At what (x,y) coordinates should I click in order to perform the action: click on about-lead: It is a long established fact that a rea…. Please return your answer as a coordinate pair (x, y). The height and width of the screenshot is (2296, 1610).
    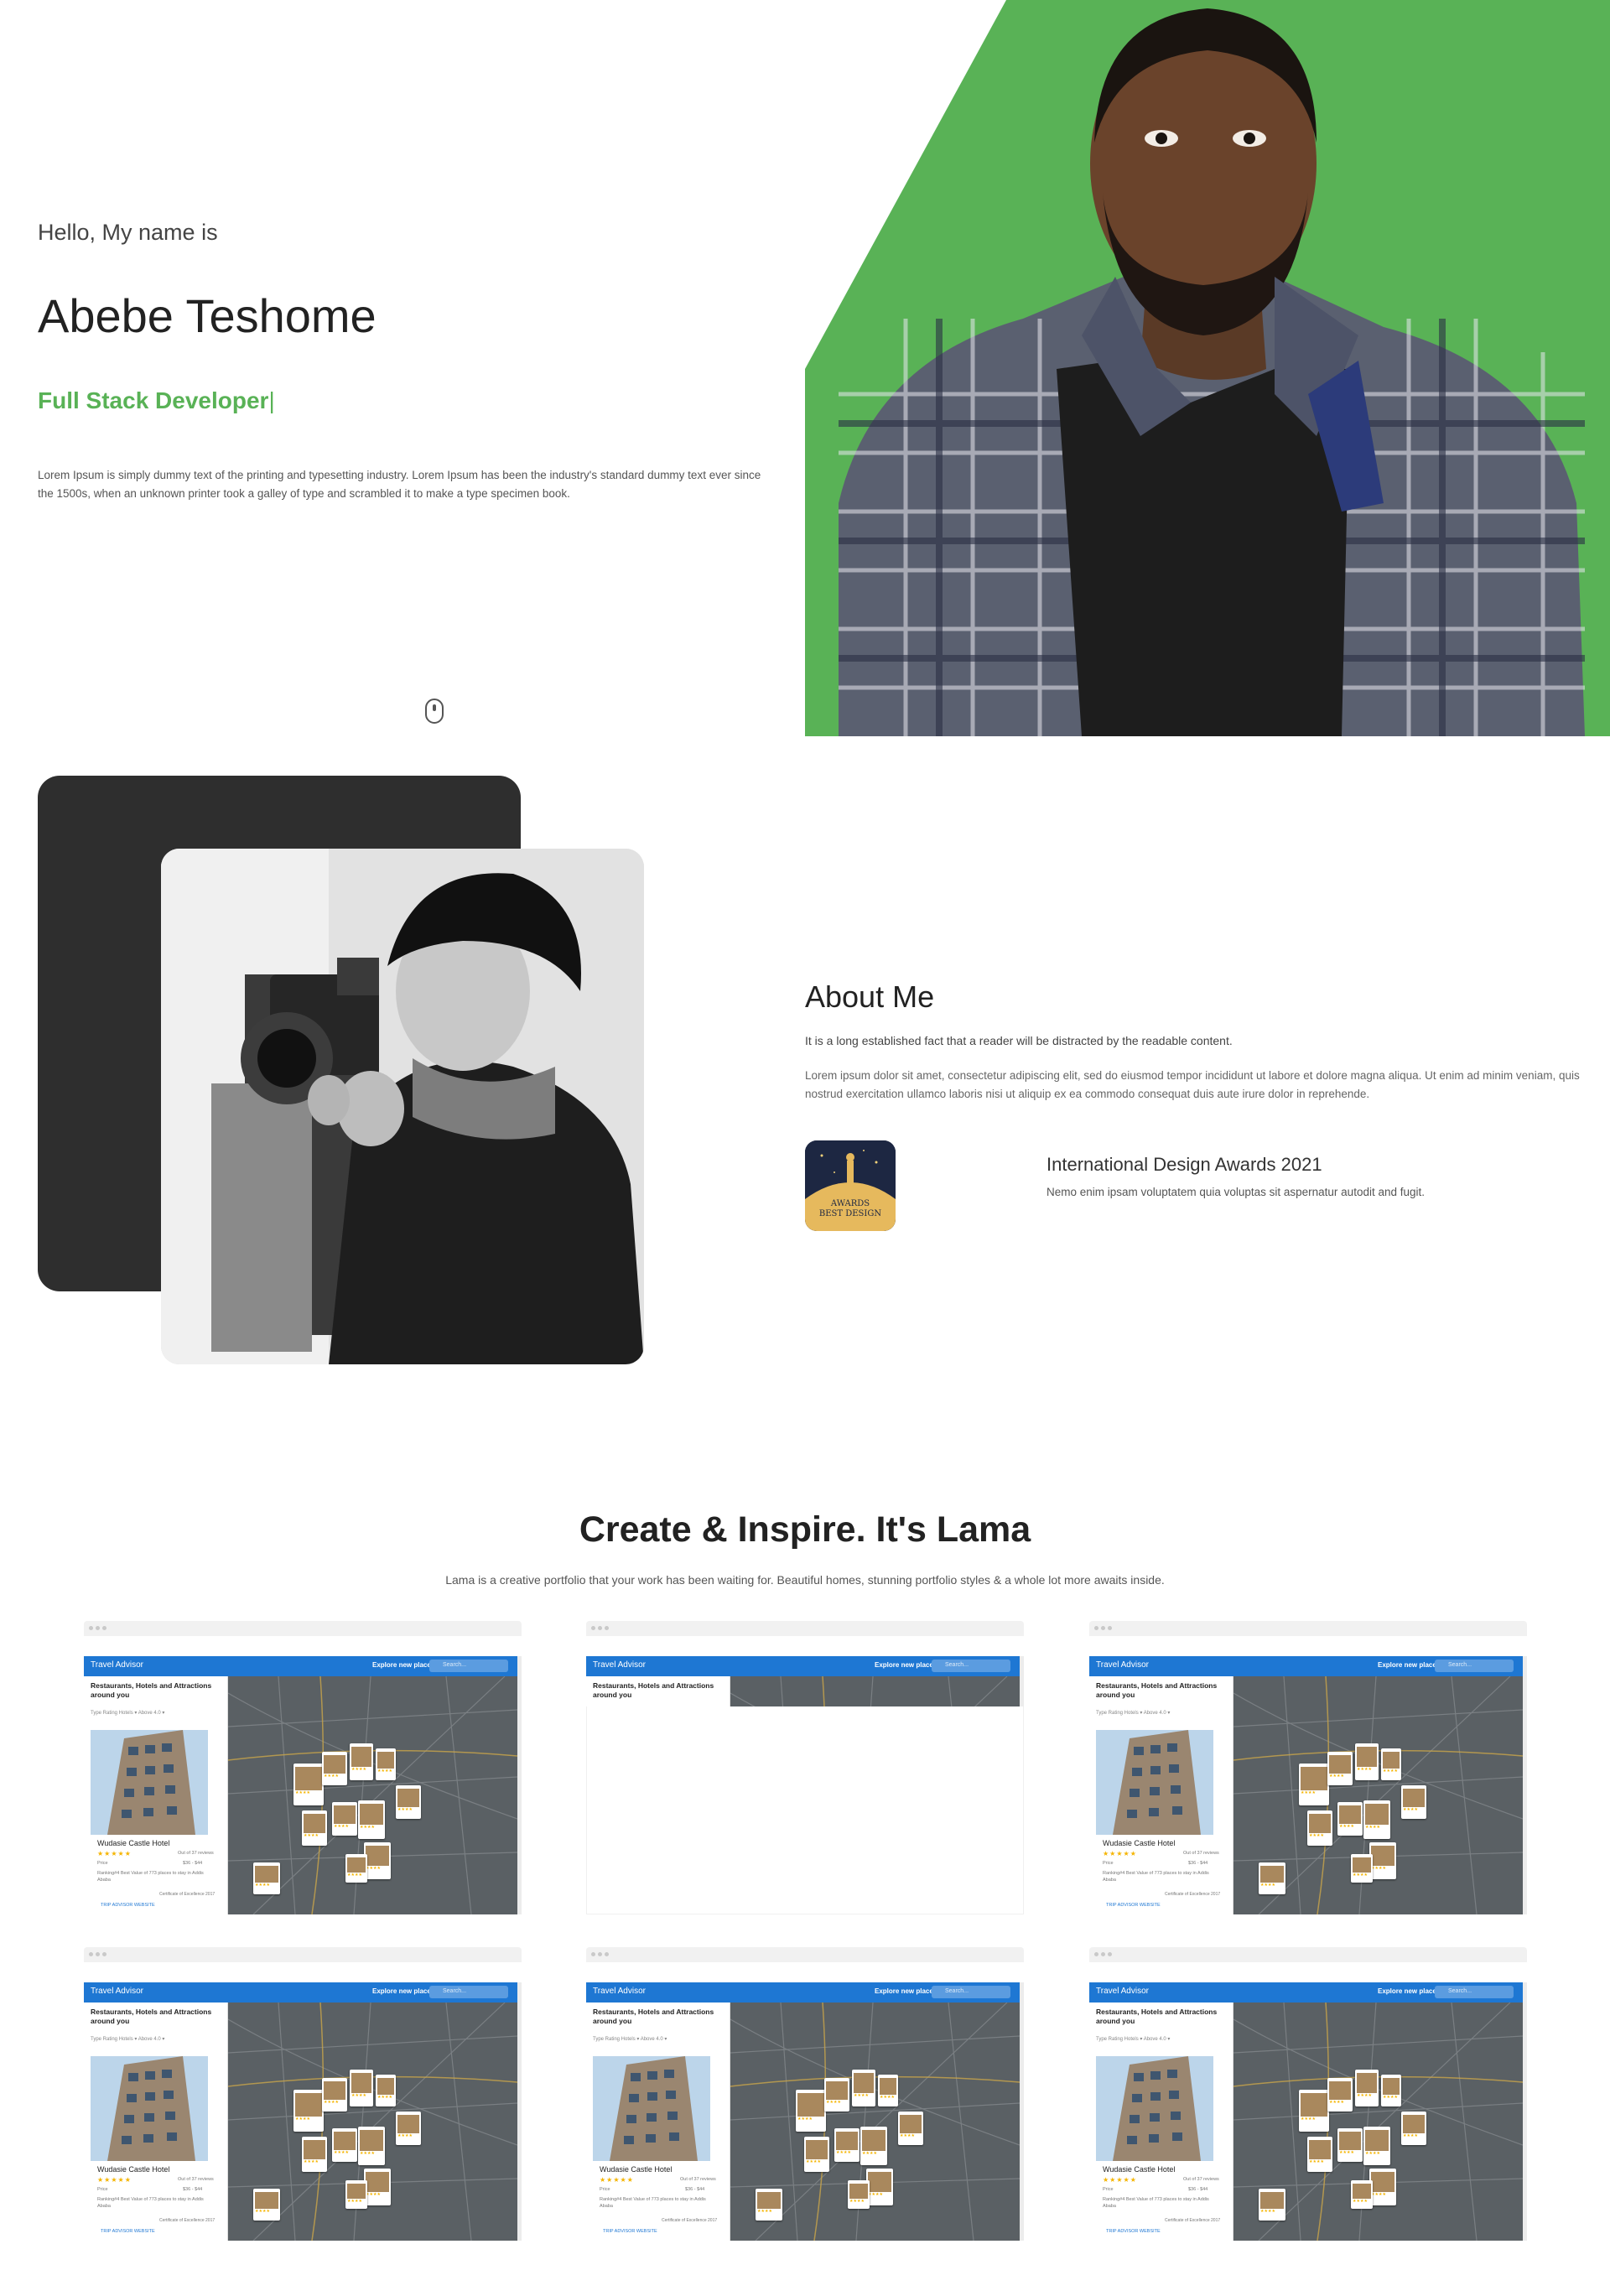
    Looking at the image, I should click on (1019, 1040).